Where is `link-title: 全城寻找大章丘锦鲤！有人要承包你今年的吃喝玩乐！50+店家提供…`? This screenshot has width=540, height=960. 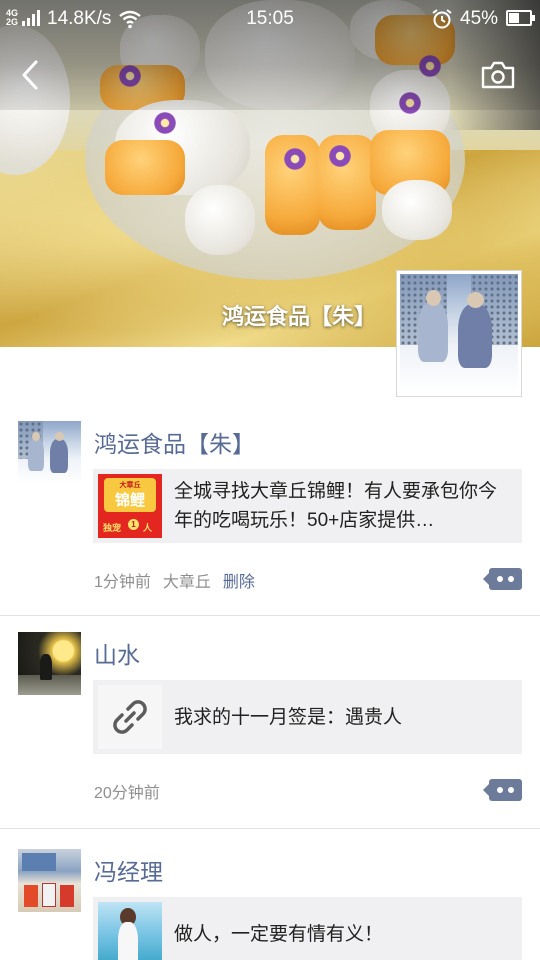 link-title: 全城寻找大章丘锦鲤！有人要承包你今年的吃喝玩乐！50+店家提供… is located at coordinates (336, 506).